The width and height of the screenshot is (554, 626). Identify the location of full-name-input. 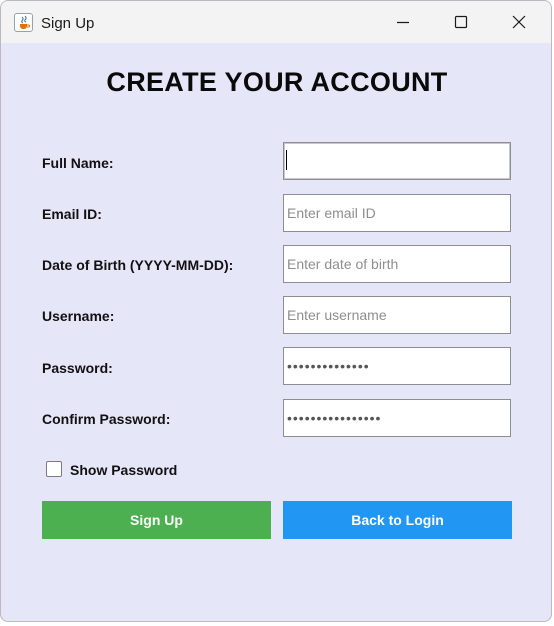
(397, 161).